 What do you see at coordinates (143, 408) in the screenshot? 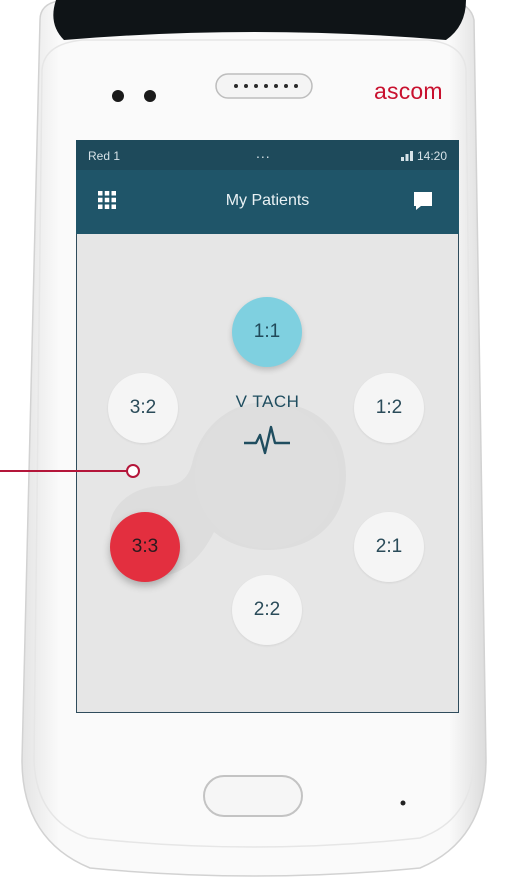
I see `bed-button-3-2: 3:2` at bounding box center [143, 408].